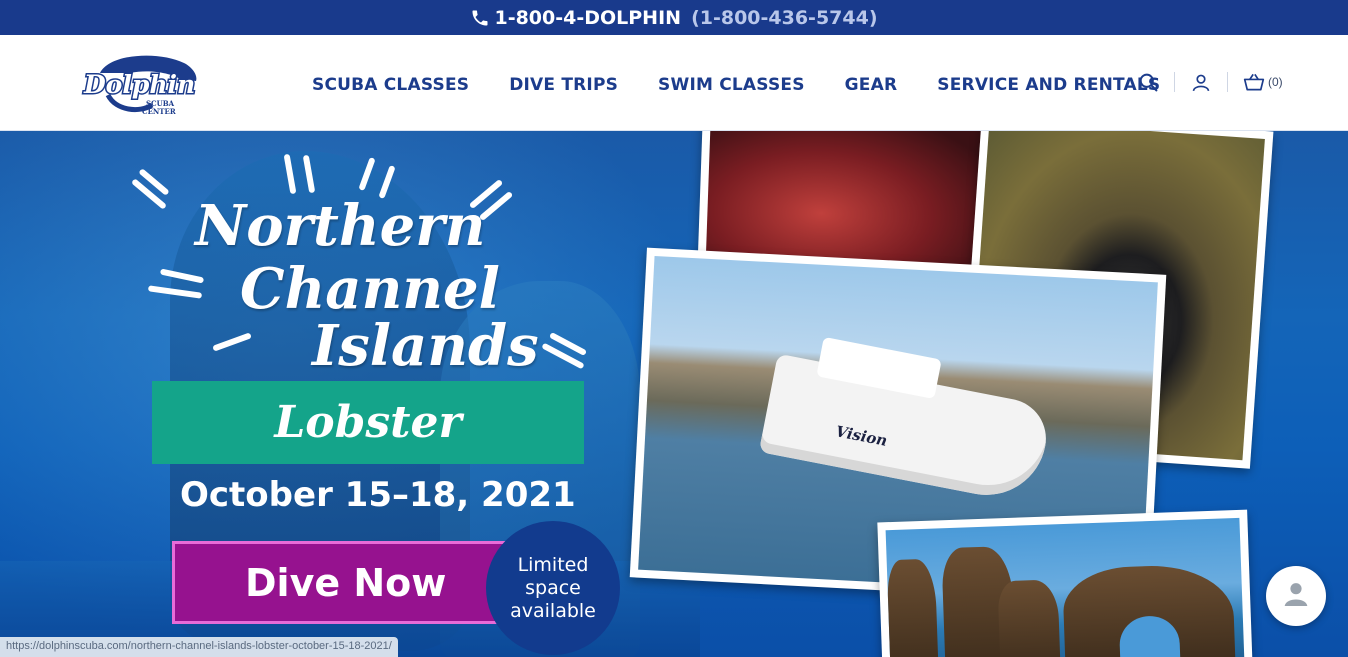 The height and width of the screenshot is (657, 1348). What do you see at coordinates (1148, 82) in the screenshot?
I see `search-icon` at bounding box center [1148, 82].